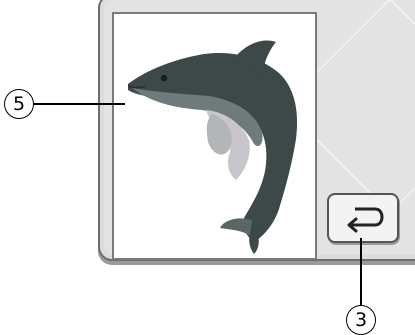  Describe the element at coordinates (365, 220) in the screenshot. I see `return-arrow-icon` at that location.